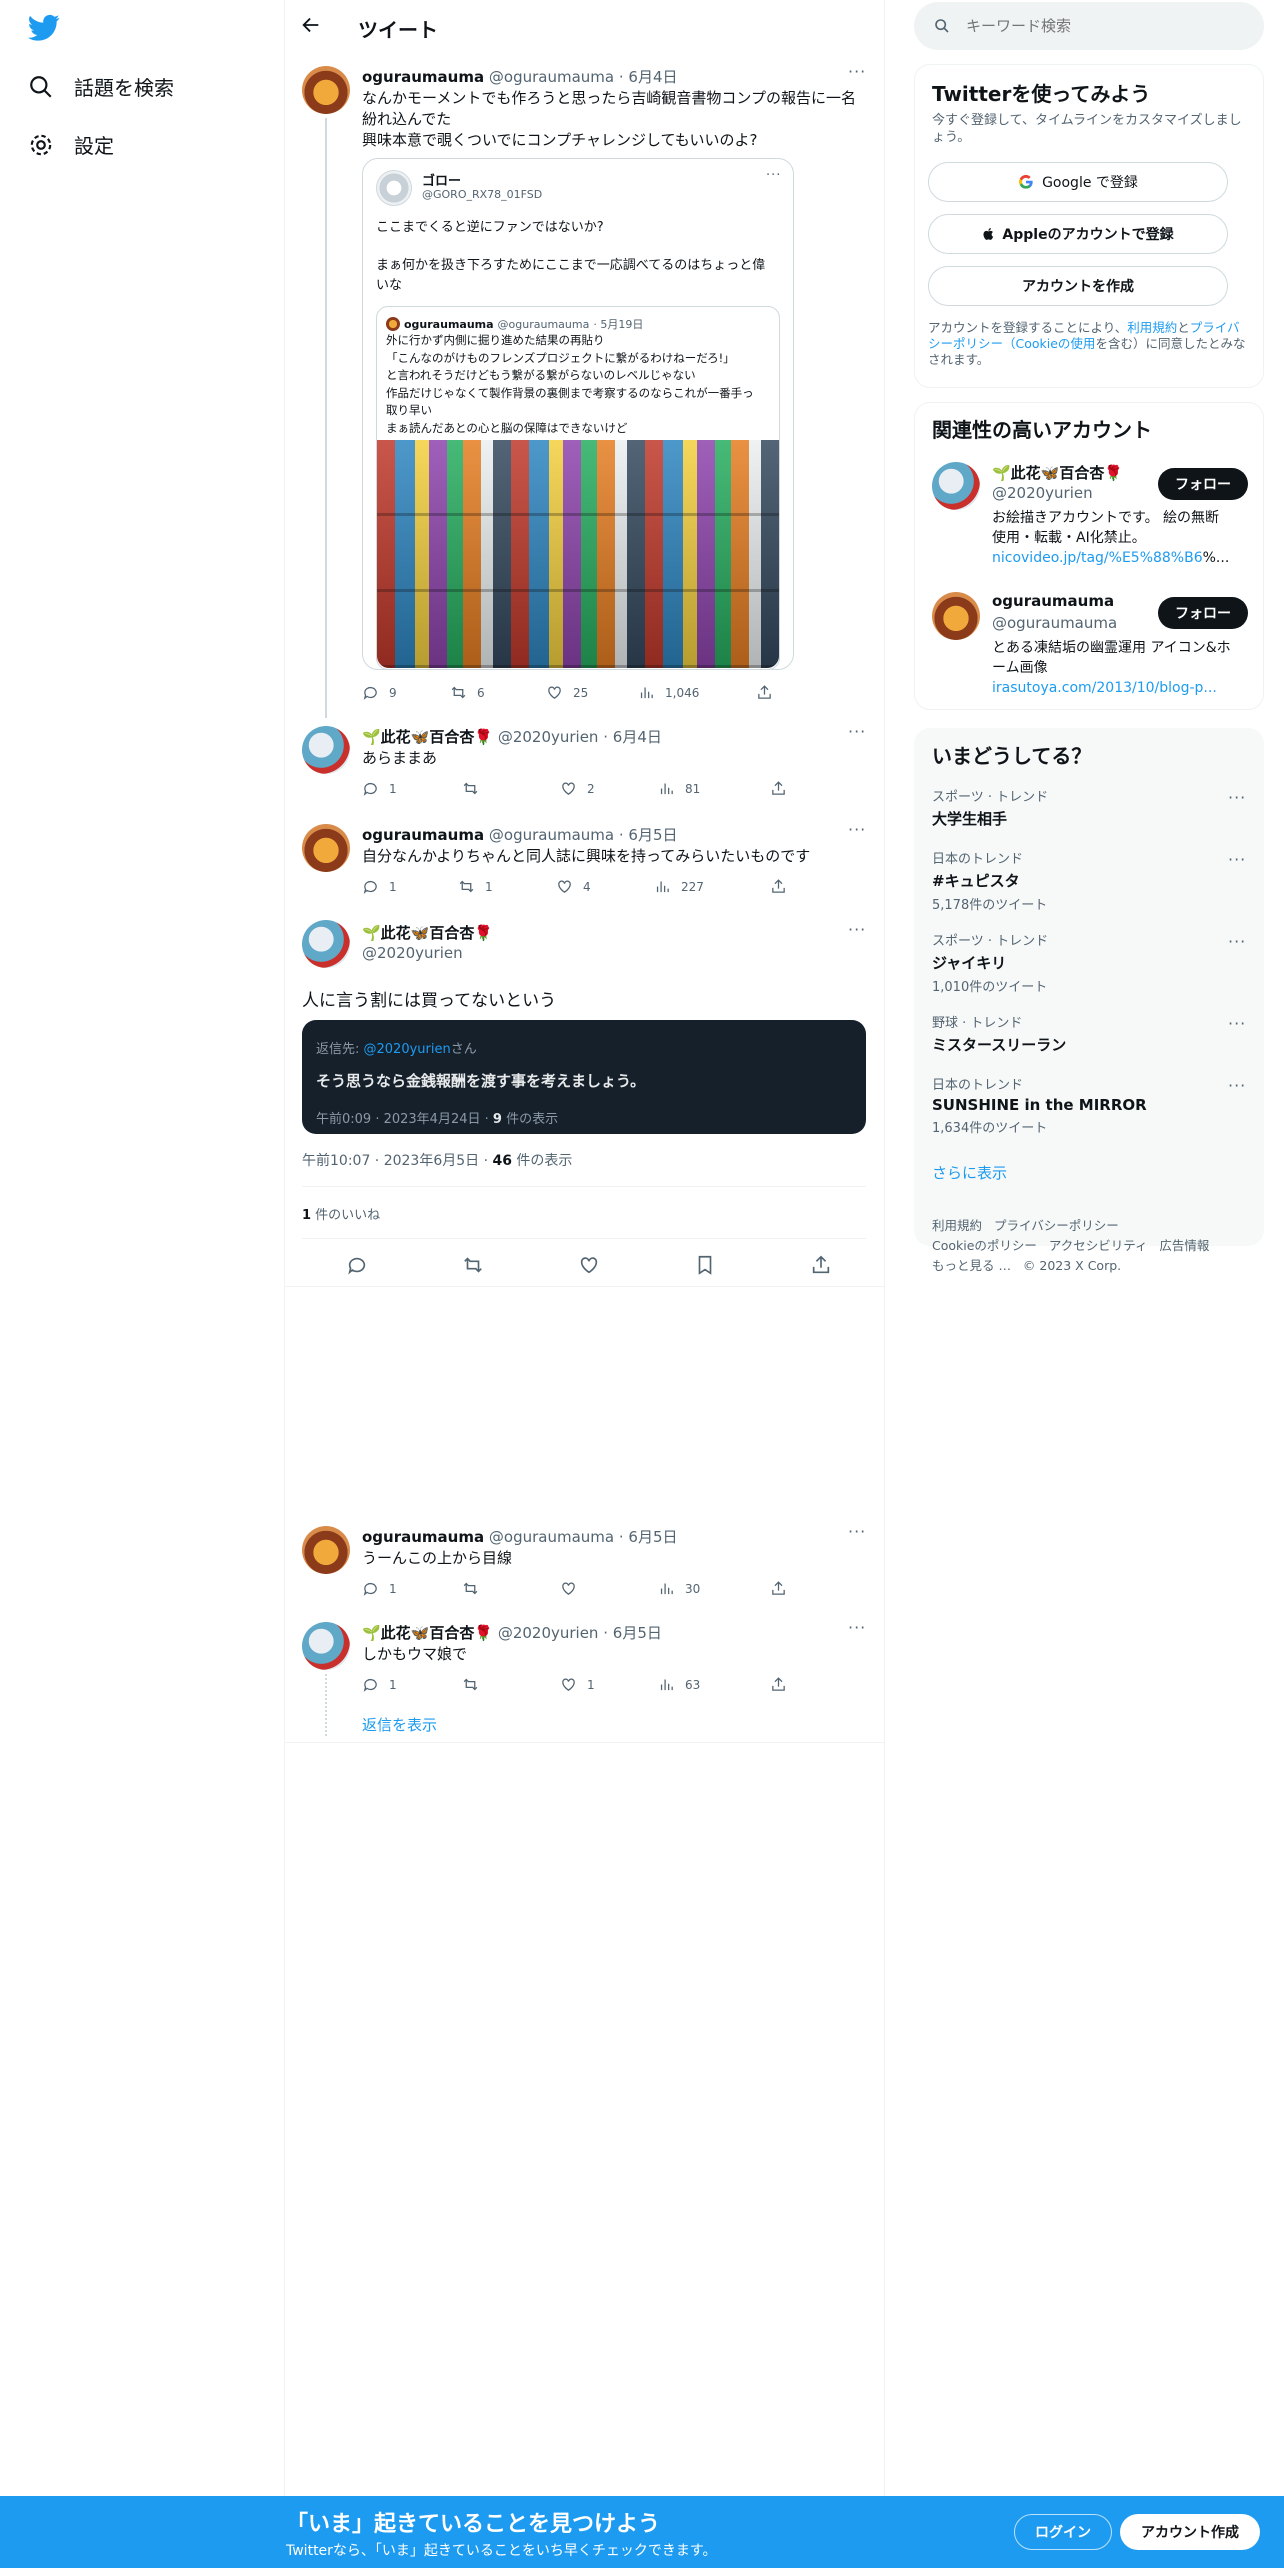 Image resolution: width=1284 pixels, height=2568 pixels. What do you see at coordinates (609, 1684) in the screenshot?
I see `like-button: 1` at bounding box center [609, 1684].